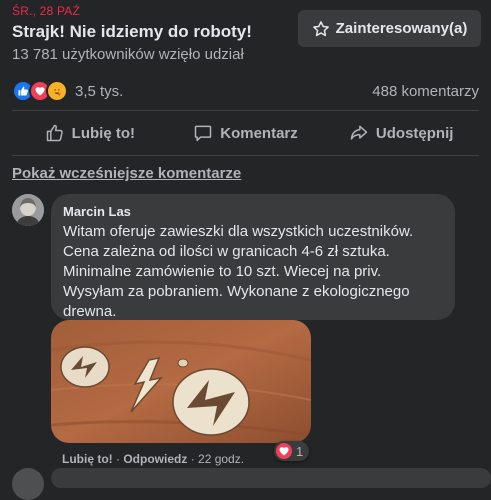 This screenshot has width=491, height=500. Describe the element at coordinates (259, 133) in the screenshot. I see `comment-label: Komentarz` at that location.